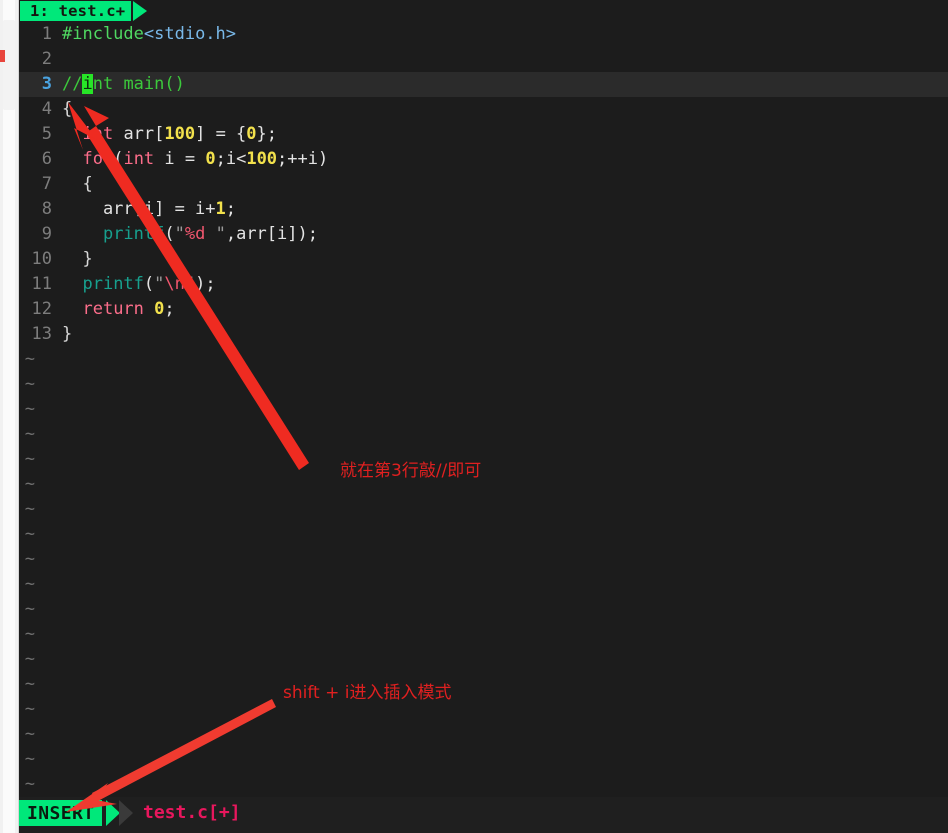 The width and height of the screenshot is (948, 833). Describe the element at coordinates (180, 159) in the screenshot. I see `code-token: i =` at that location.